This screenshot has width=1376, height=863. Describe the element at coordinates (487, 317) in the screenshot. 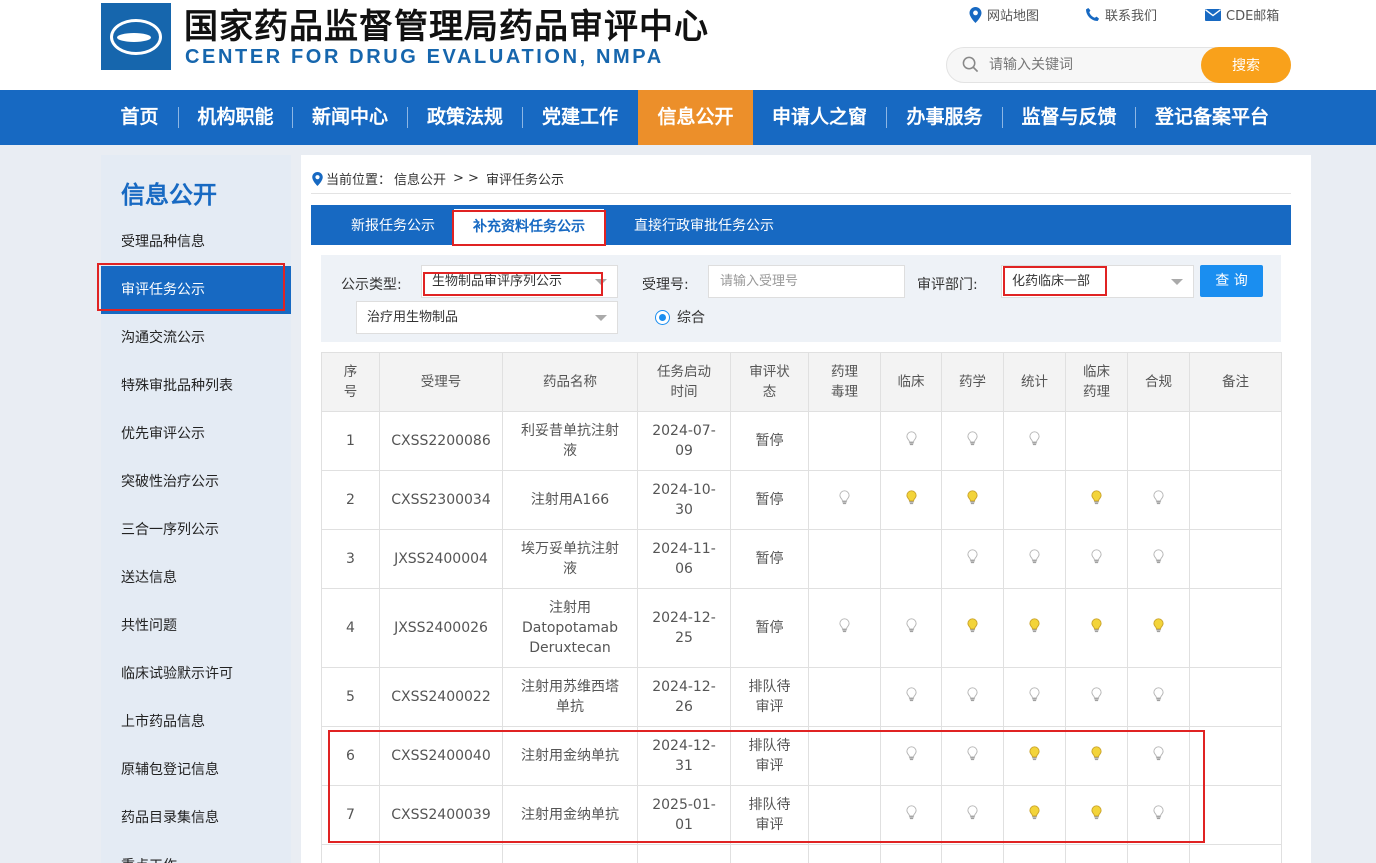

I see `subtype-select: 治疗用生物制品` at that location.